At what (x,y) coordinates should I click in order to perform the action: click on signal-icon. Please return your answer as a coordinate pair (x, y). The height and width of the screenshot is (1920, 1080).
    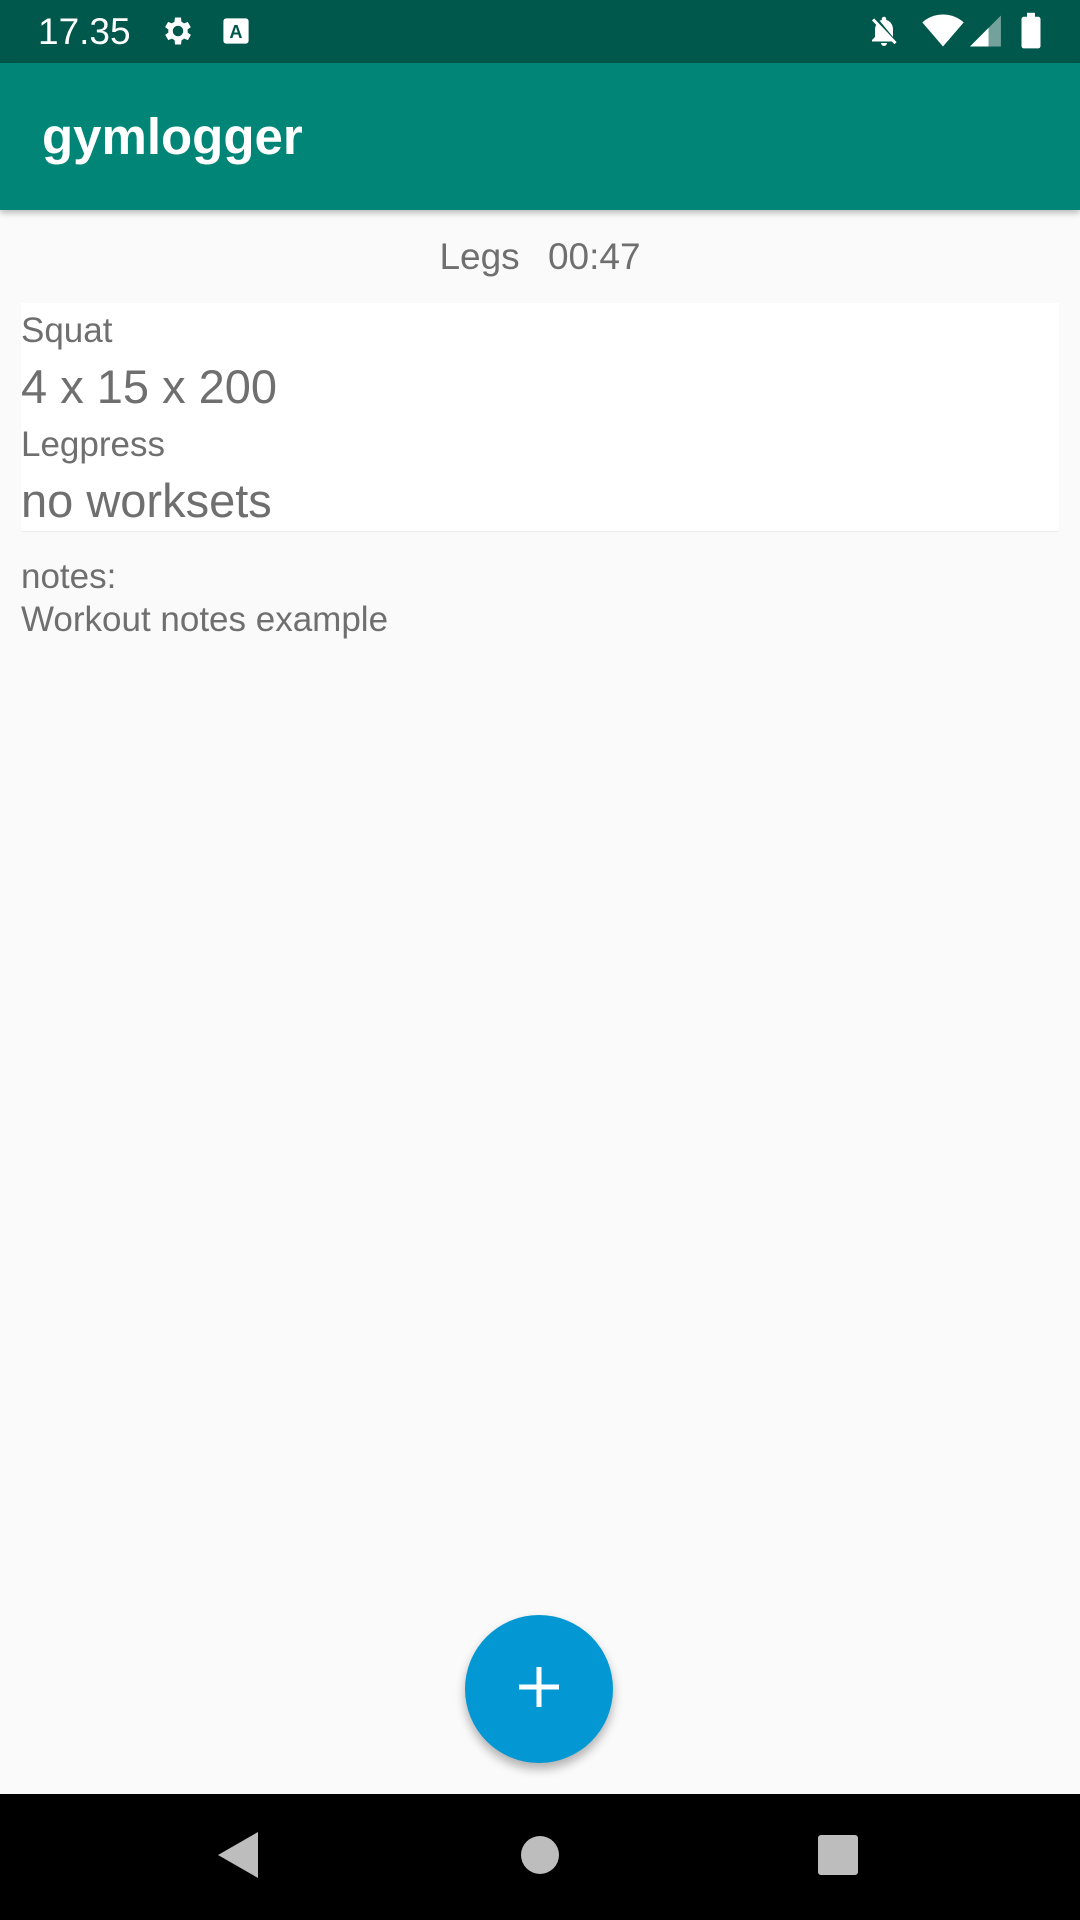
    Looking at the image, I should click on (987, 31).